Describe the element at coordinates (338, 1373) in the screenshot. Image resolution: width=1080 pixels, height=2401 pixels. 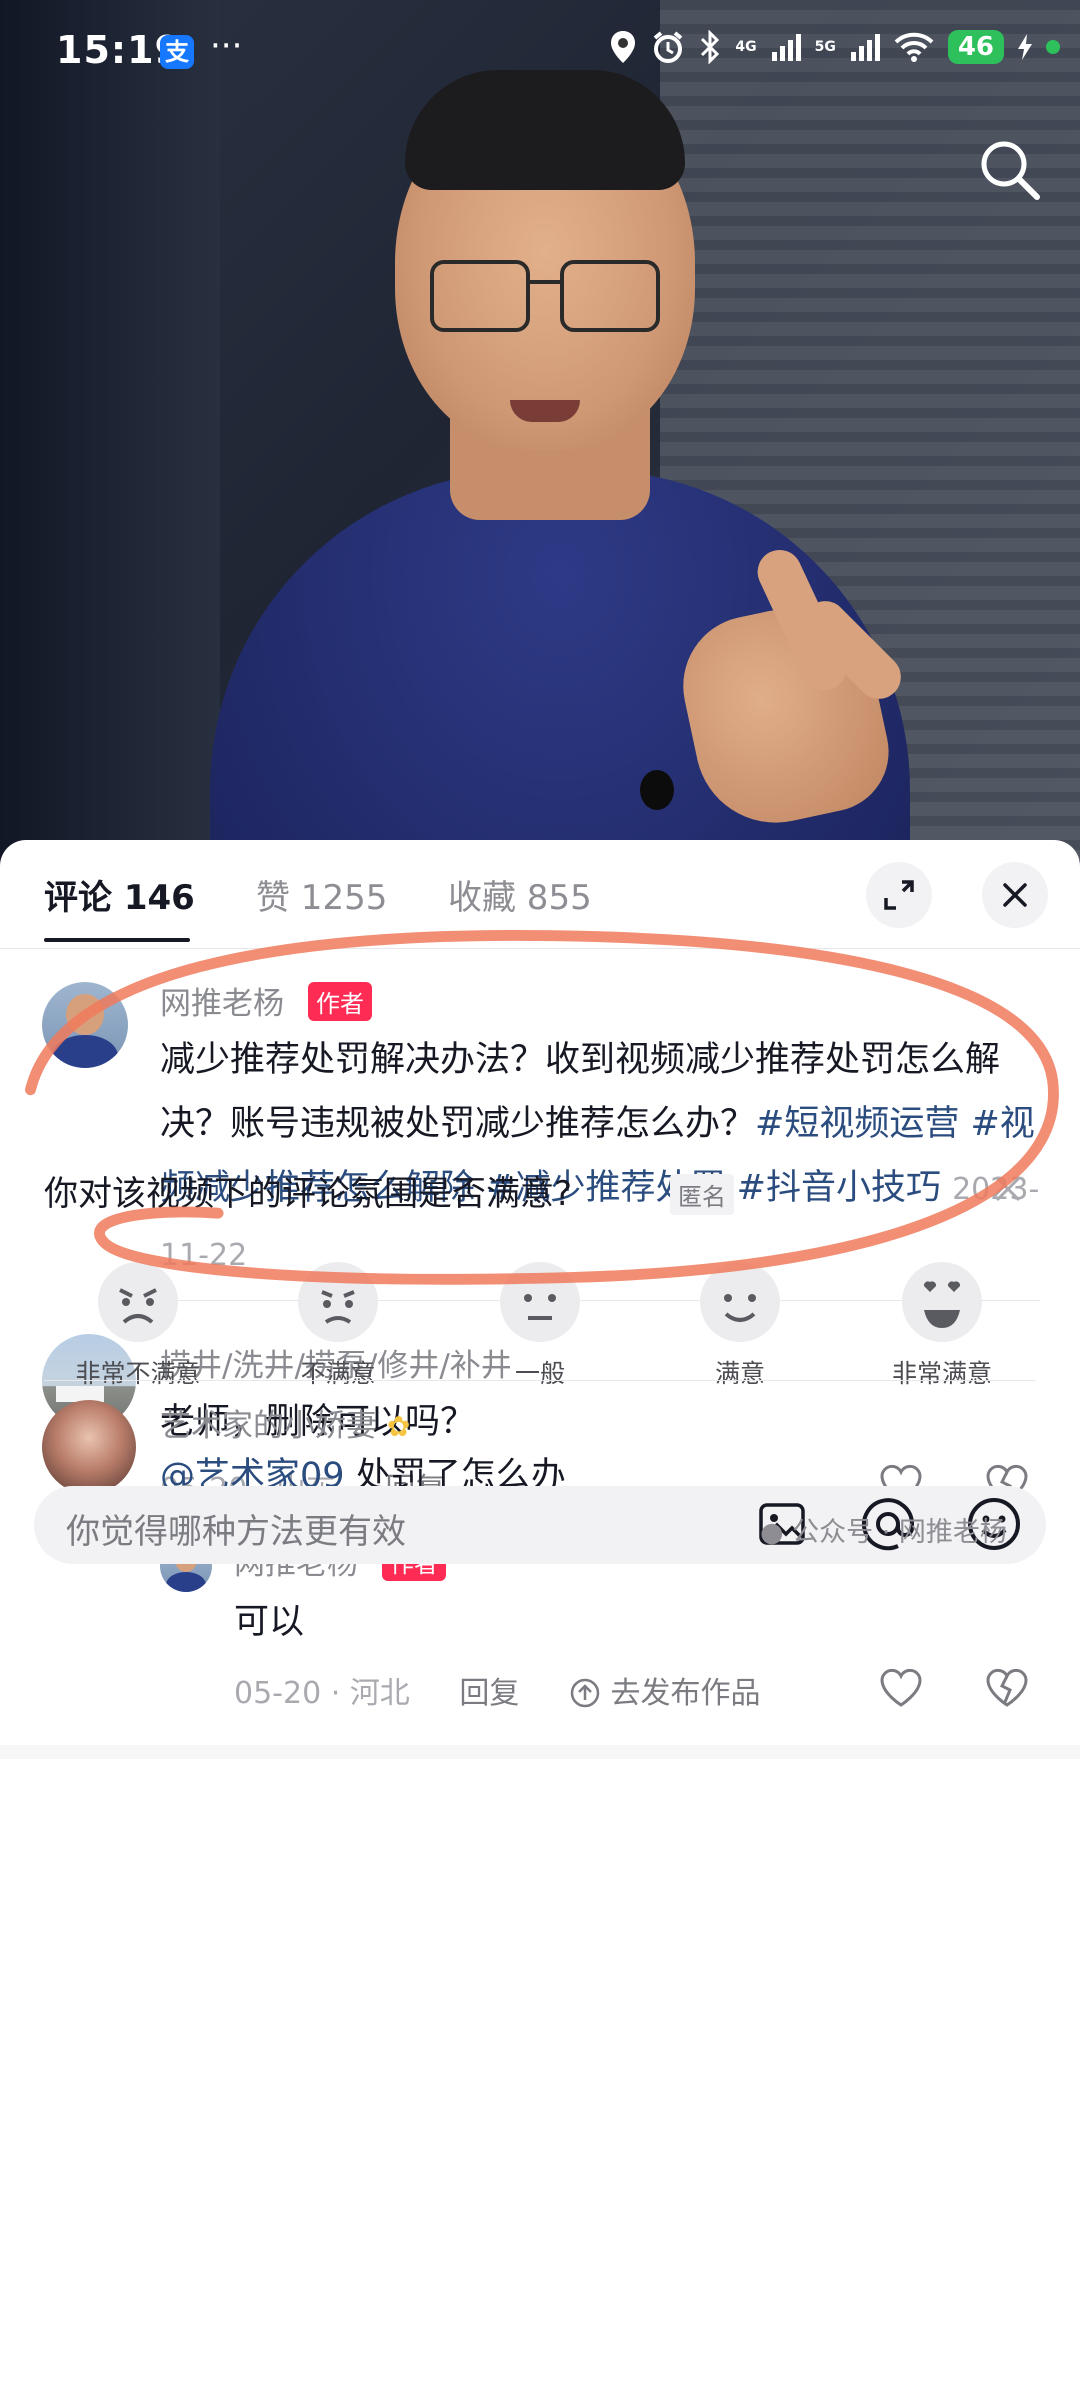
I see `rating-label: 不满意` at that location.